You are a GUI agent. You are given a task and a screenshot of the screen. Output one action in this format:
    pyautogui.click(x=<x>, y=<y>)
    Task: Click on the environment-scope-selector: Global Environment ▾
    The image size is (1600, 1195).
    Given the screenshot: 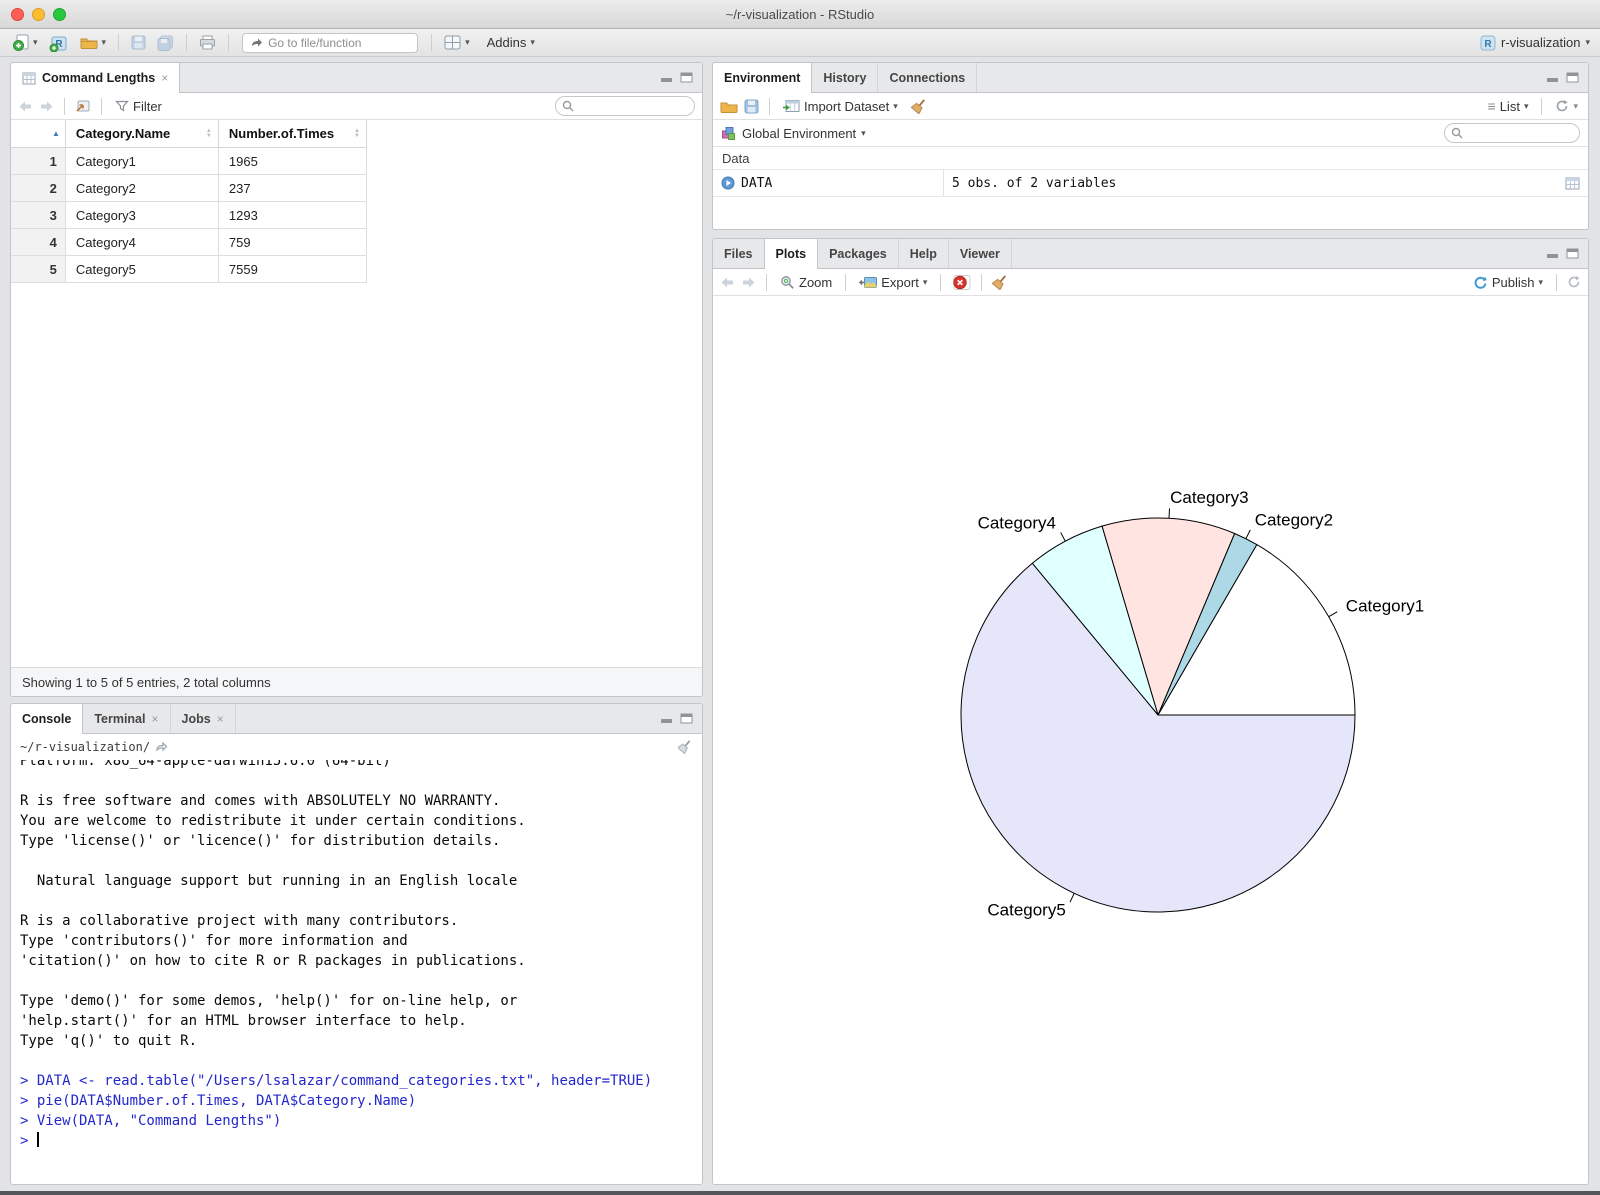 What is the action you would take?
    pyautogui.click(x=804, y=133)
    